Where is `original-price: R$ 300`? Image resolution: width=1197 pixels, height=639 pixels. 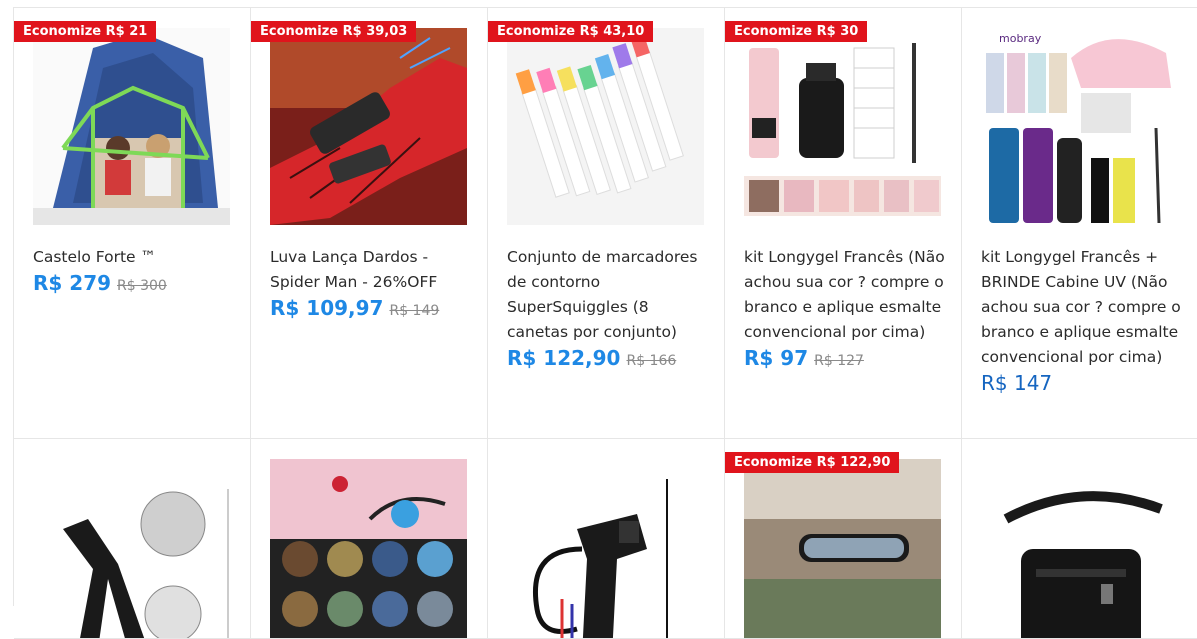 original-price: R$ 300 is located at coordinates (142, 286).